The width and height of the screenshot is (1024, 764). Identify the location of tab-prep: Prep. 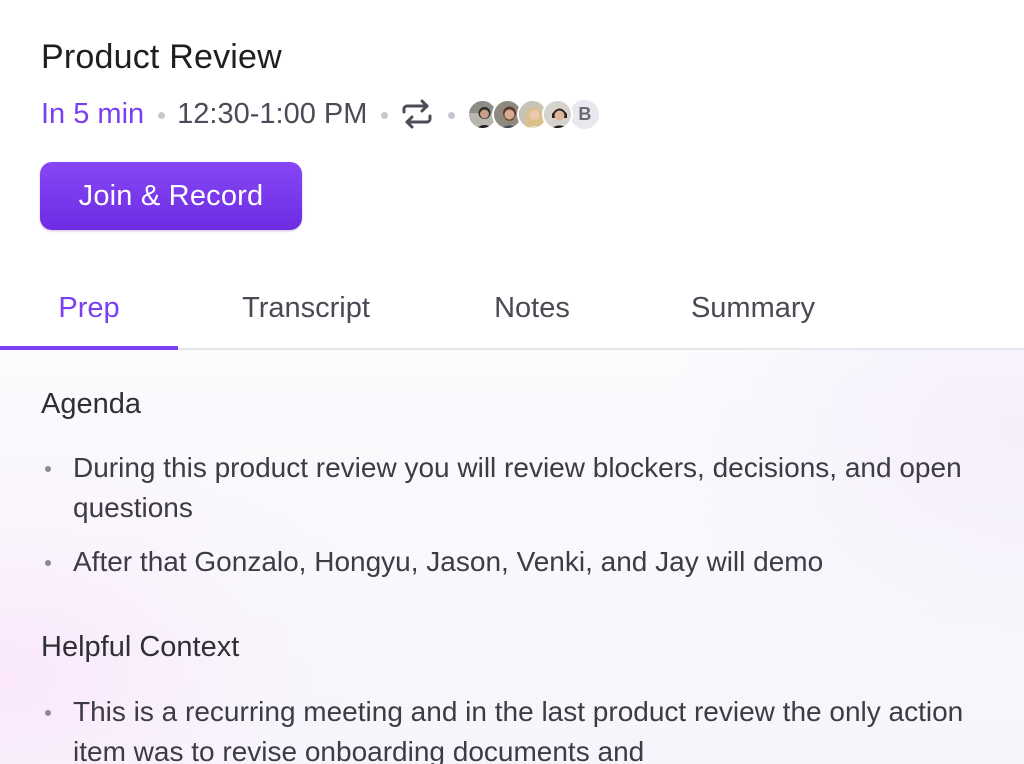
(89, 308).